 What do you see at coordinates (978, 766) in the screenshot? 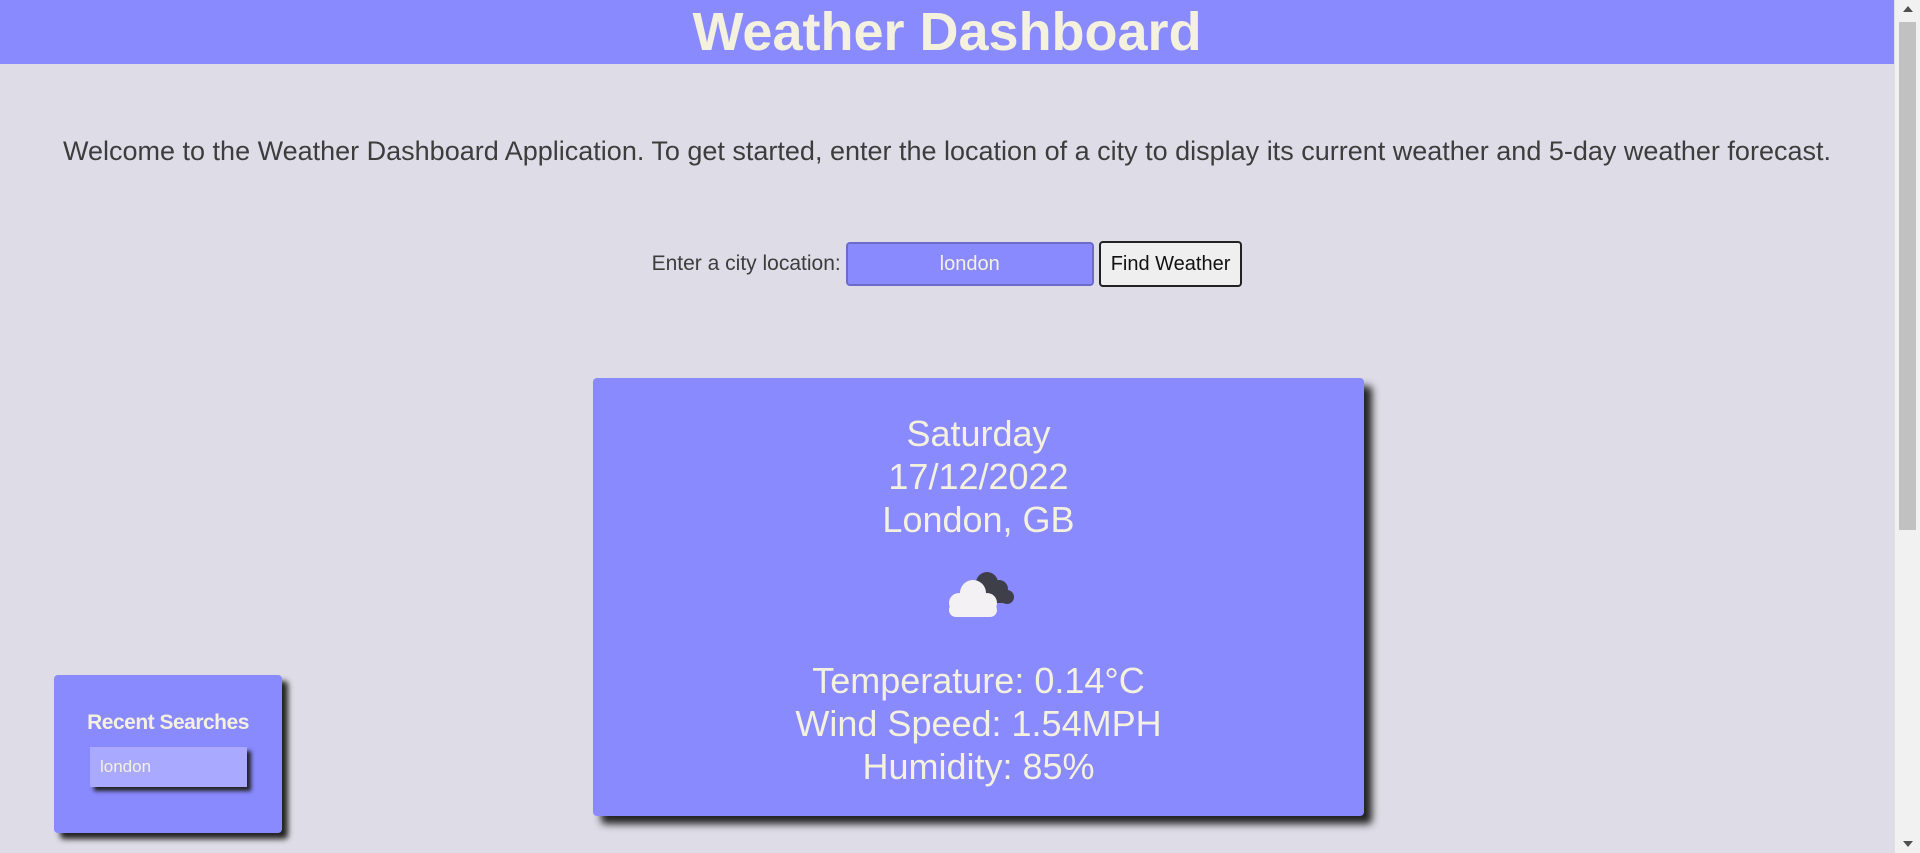
I see `weather-humidity: Humidity: 85%` at bounding box center [978, 766].